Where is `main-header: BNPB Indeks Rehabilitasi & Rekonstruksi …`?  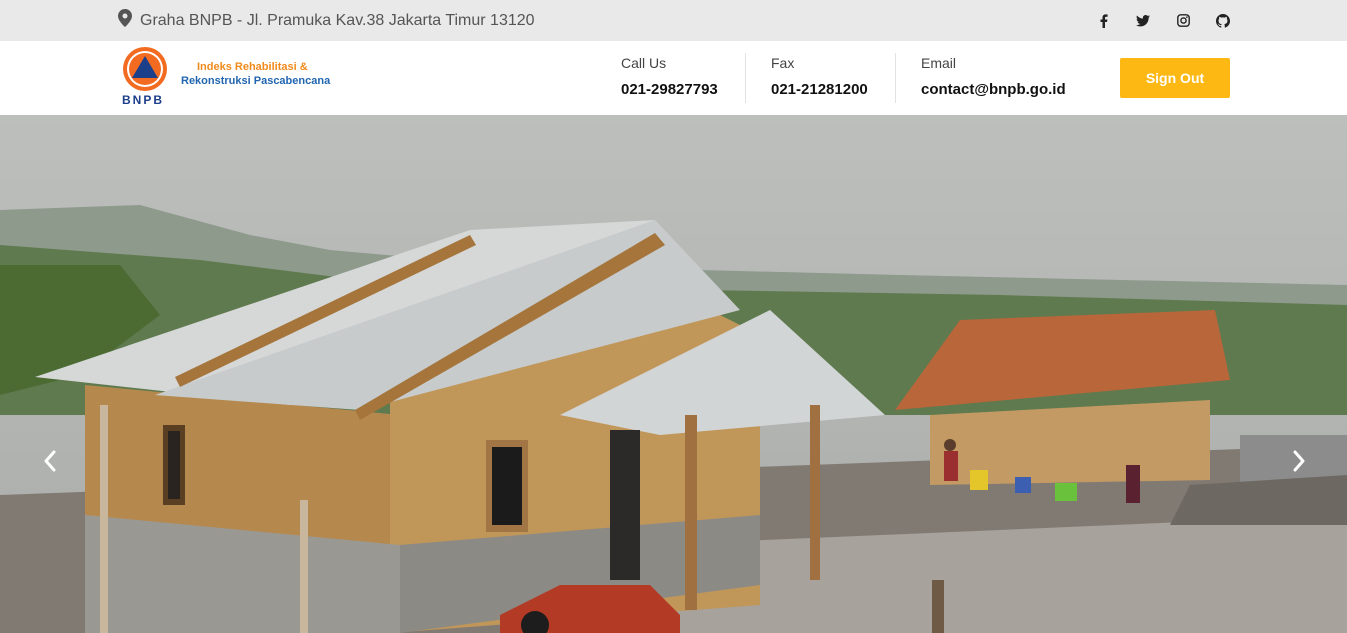 main-header: BNPB Indeks Rehabilitasi & Rekonstruksi … is located at coordinates (673, 78).